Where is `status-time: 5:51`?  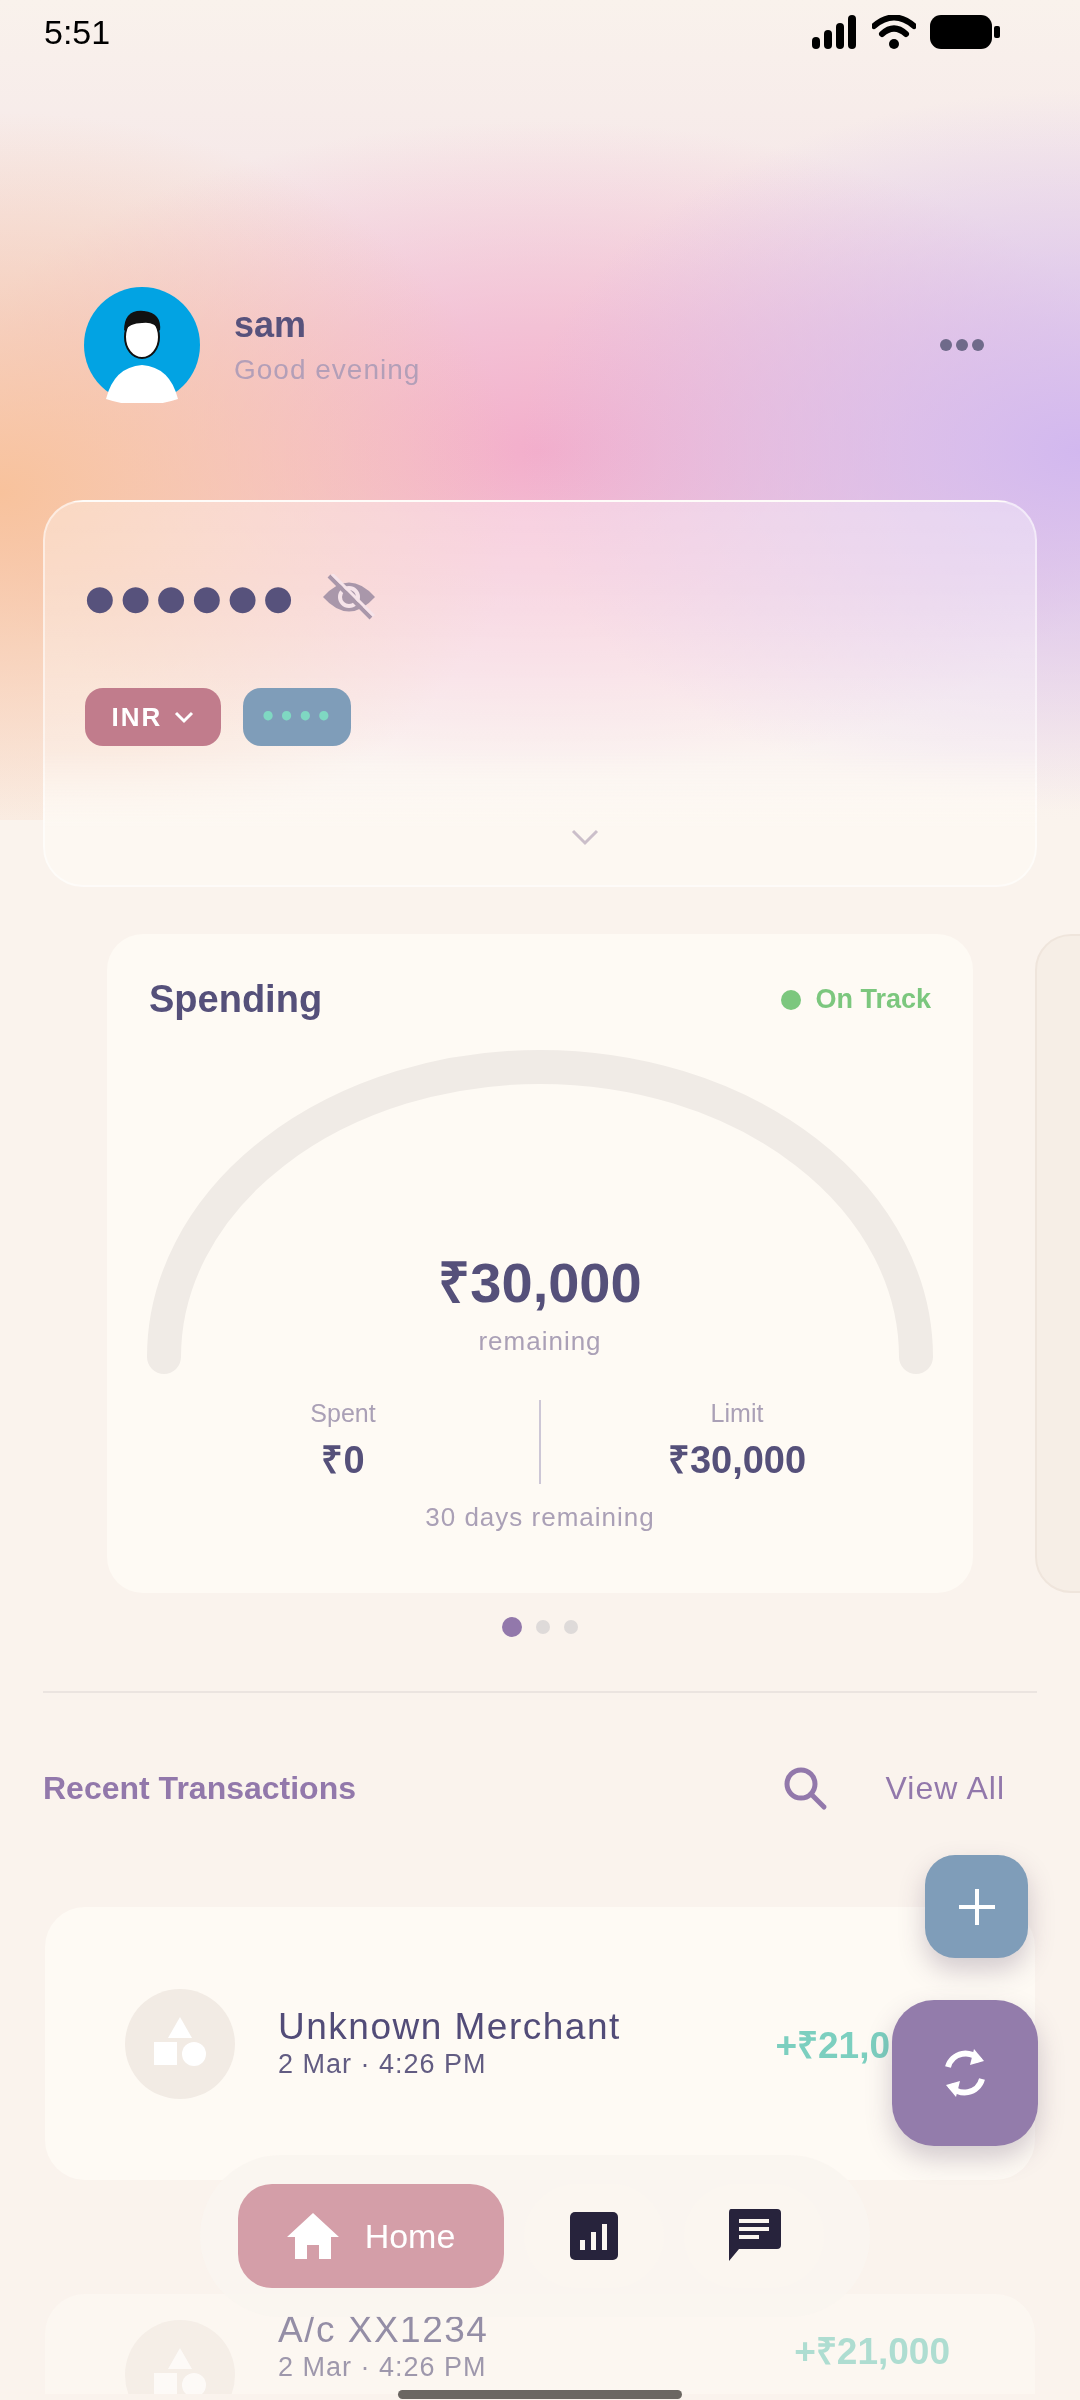 status-time: 5:51 is located at coordinates (77, 32).